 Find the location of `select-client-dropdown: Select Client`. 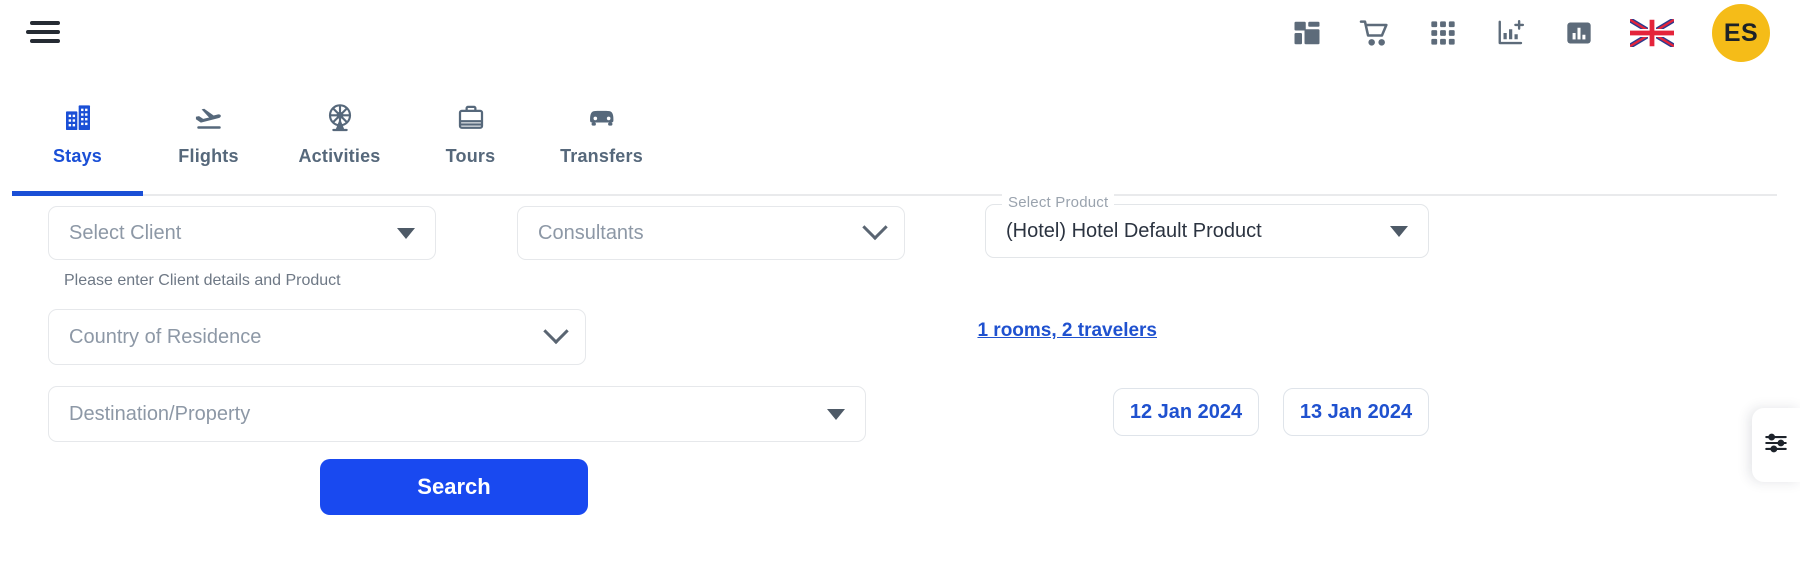

select-client-dropdown: Select Client is located at coordinates (242, 233).